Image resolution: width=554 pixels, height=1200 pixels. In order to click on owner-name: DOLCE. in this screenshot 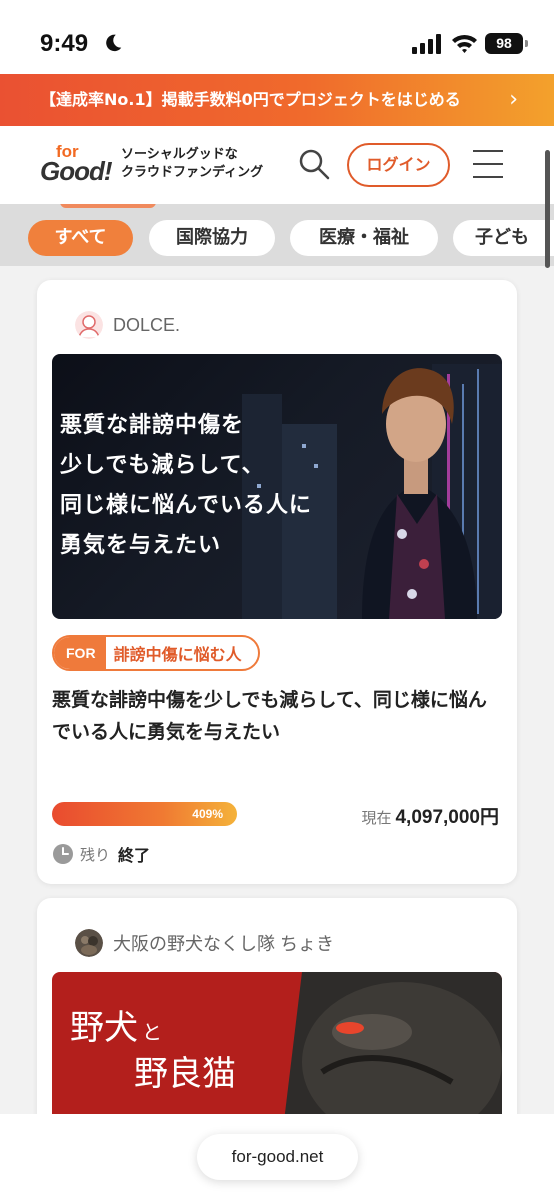, I will do `click(147, 324)`.